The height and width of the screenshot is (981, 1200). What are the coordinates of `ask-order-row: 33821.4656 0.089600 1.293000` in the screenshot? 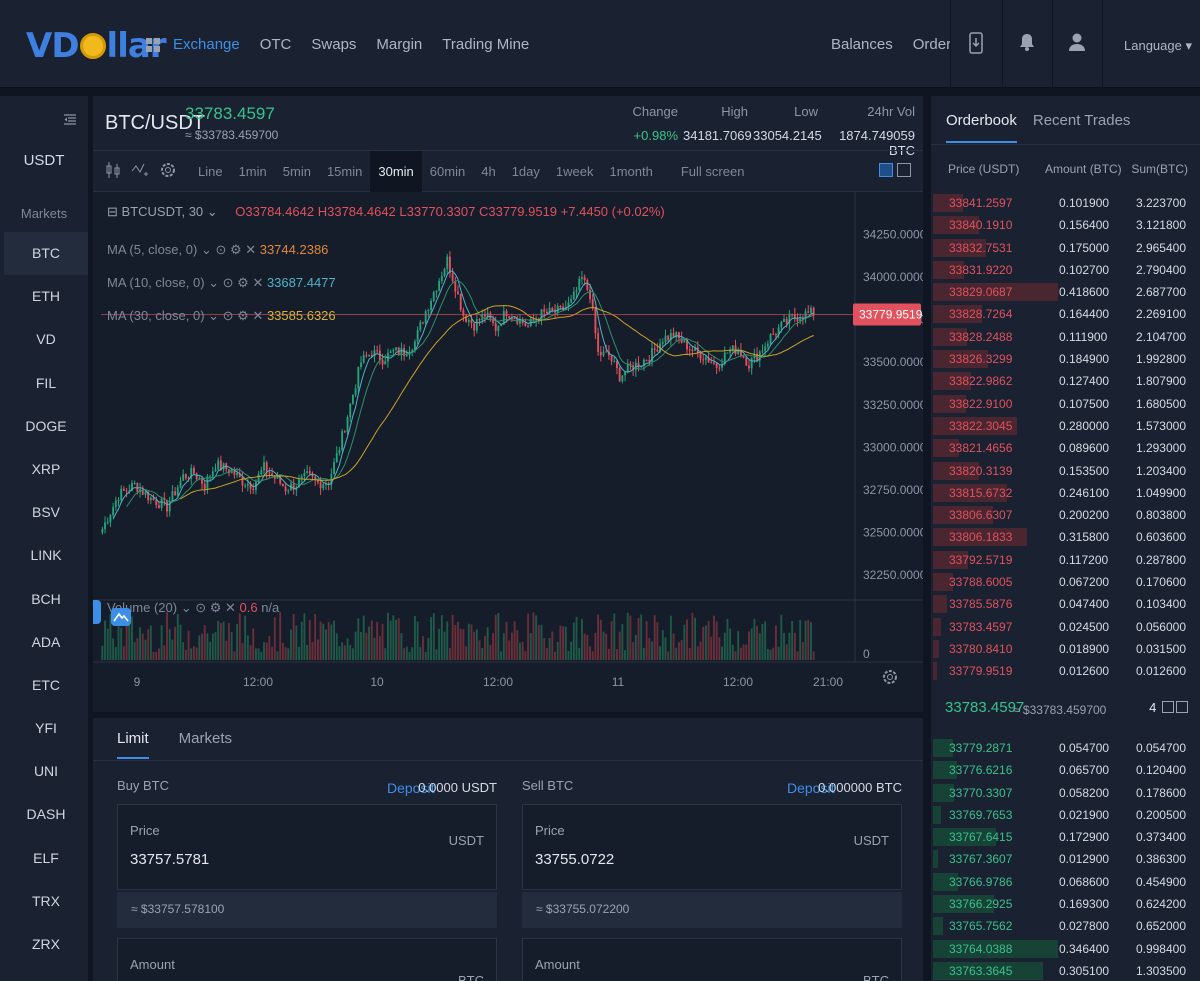 It's located at (1065, 448).